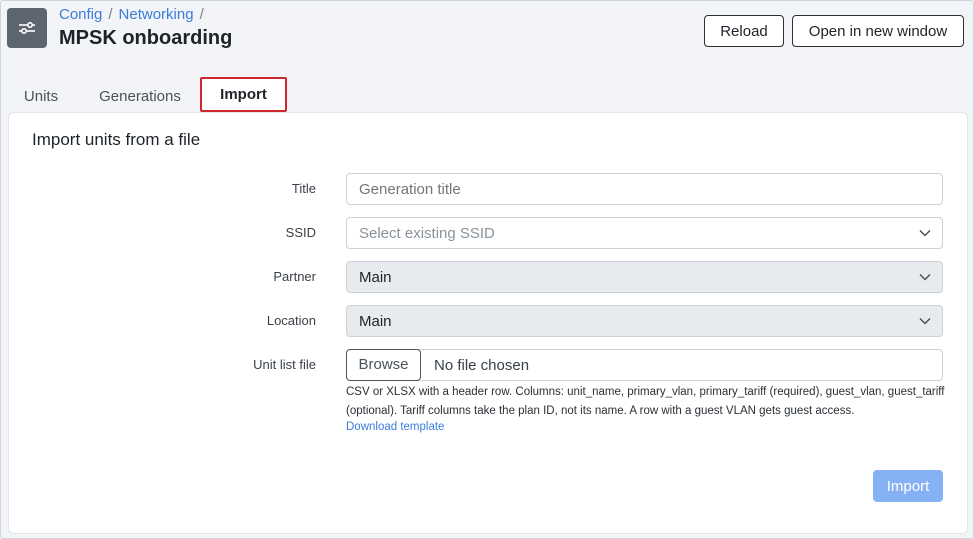  Describe the element at coordinates (375, 321) in the screenshot. I see `location-select-value: Main` at that location.